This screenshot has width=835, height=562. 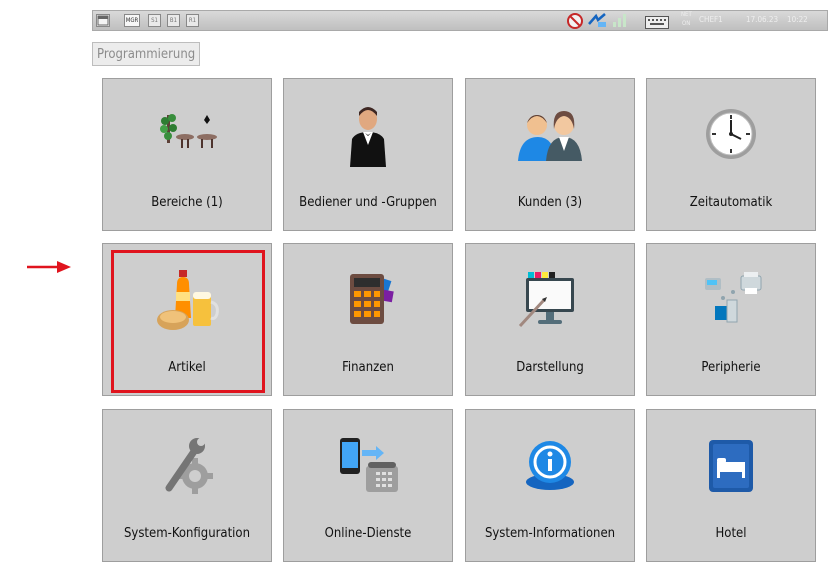 I want to click on tile-bediener: Bediener und -Gruppen, so click(x=368, y=154).